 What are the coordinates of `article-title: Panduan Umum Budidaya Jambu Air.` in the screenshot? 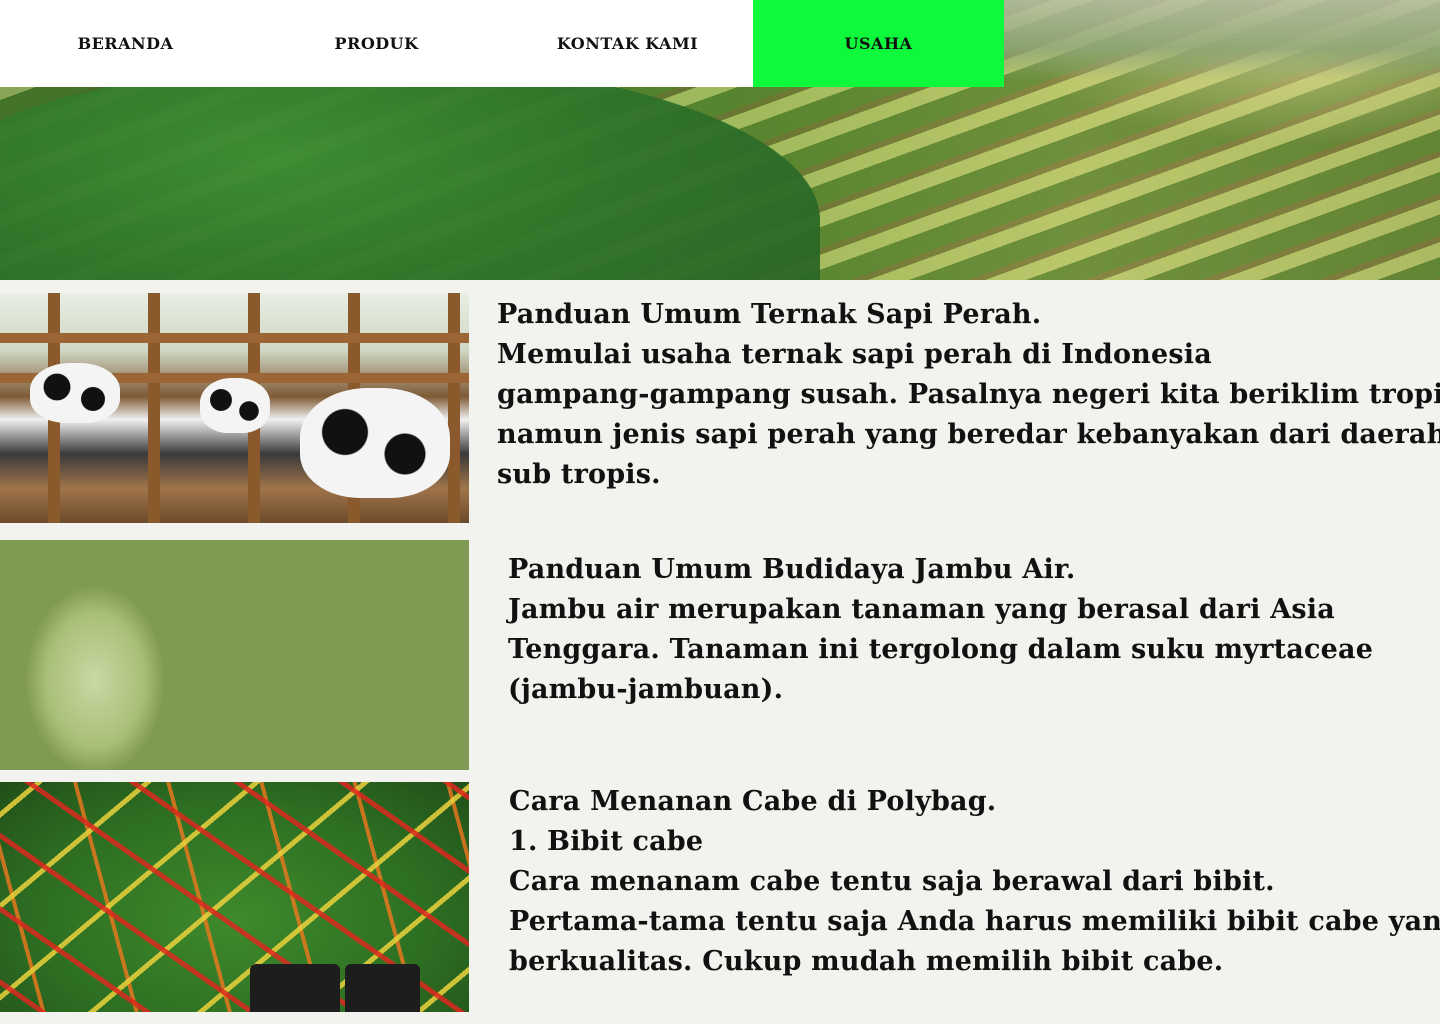 It's located at (940, 570).